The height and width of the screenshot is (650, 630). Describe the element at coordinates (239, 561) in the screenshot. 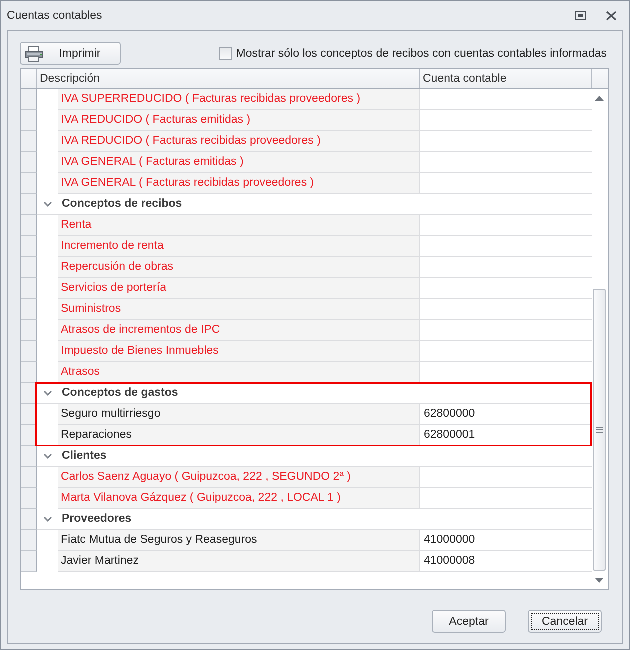

I see `description-cell: Javier Martinez` at that location.